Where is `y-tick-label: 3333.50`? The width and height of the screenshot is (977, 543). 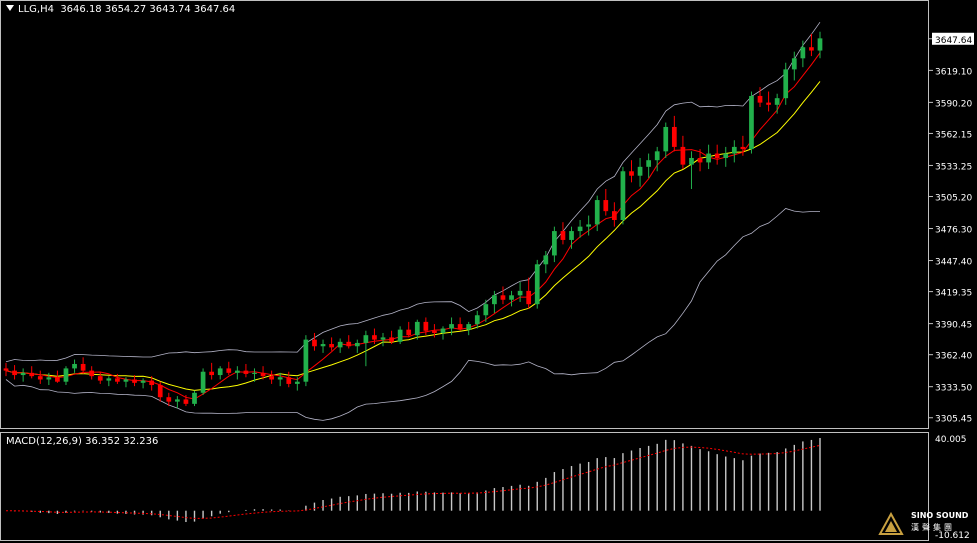
y-tick-label: 3333.50 is located at coordinates (953, 389).